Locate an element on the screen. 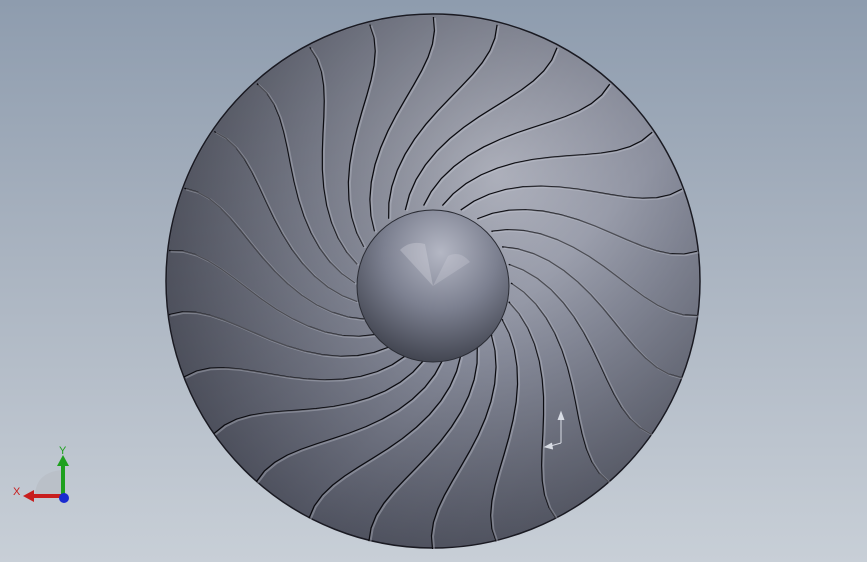 This screenshot has height=562, width=867. orientation-triad: Y X is located at coordinates (45, 475).